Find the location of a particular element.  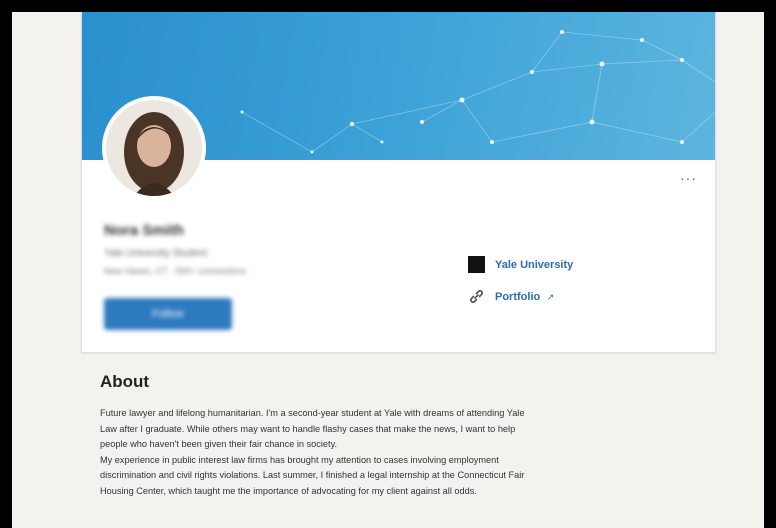

university-logo-icon is located at coordinates (476, 264).